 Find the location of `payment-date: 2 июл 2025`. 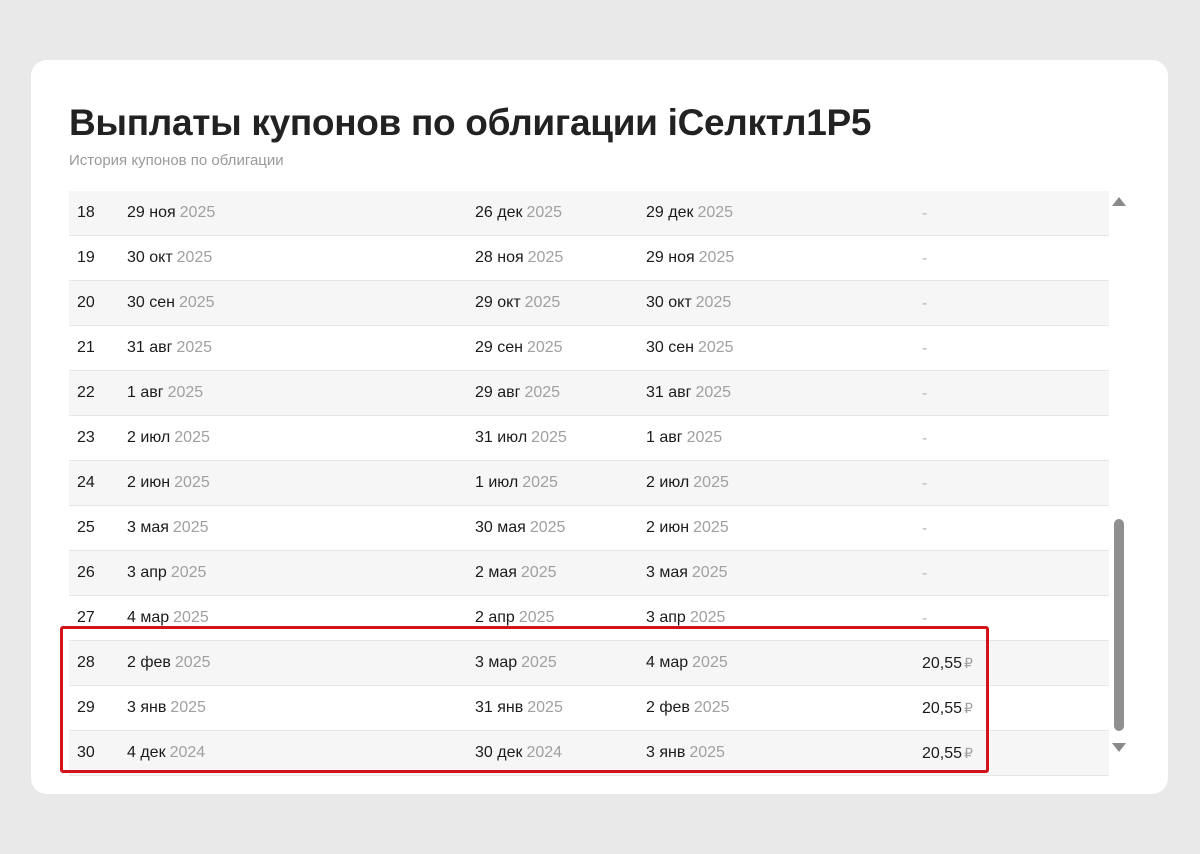

payment-date: 2 июл 2025 is located at coordinates (687, 483).